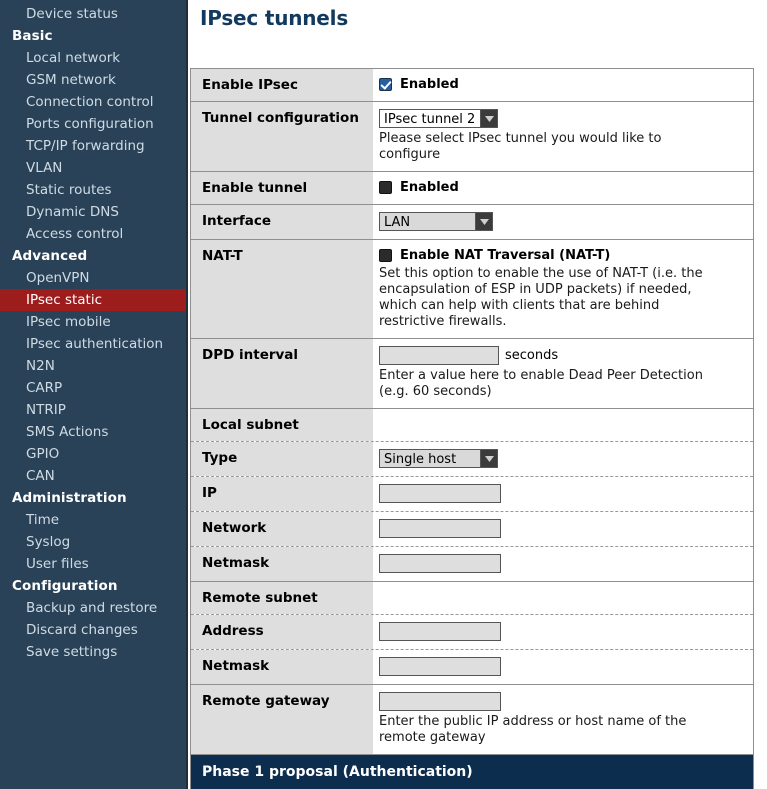 This screenshot has width=767, height=789. What do you see at coordinates (93, 234) in the screenshot?
I see `sidebar-item-access-control: Access control` at bounding box center [93, 234].